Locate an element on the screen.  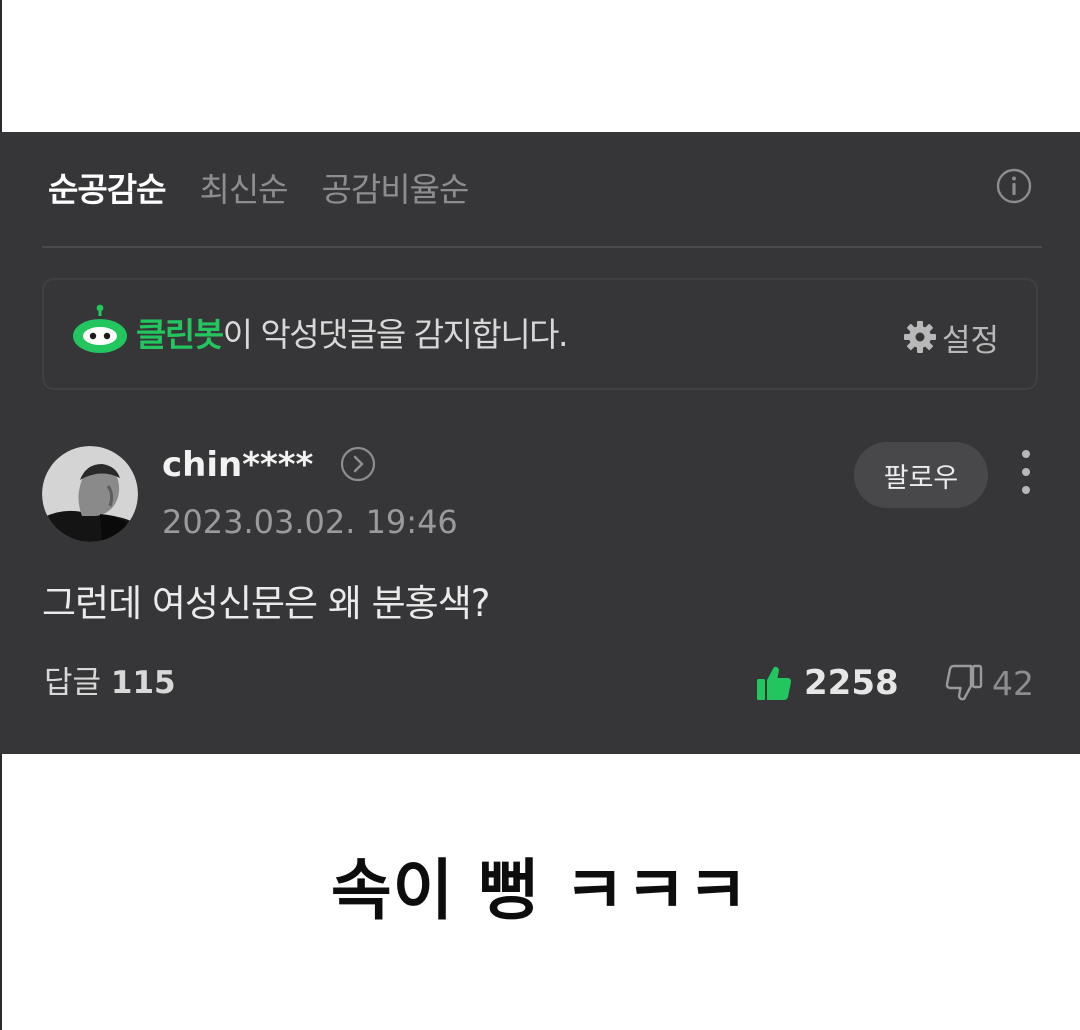
info-icon is located at coordinates (1014, 186).